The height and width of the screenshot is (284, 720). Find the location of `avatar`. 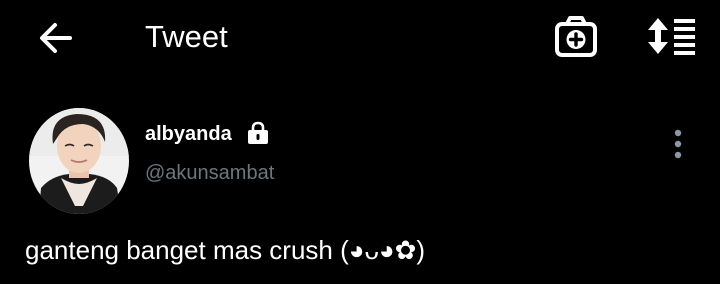

avatar is located at coordinates (79, 161).